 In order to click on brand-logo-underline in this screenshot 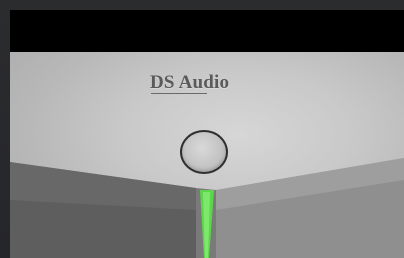, I will do `click(179, 93)`.